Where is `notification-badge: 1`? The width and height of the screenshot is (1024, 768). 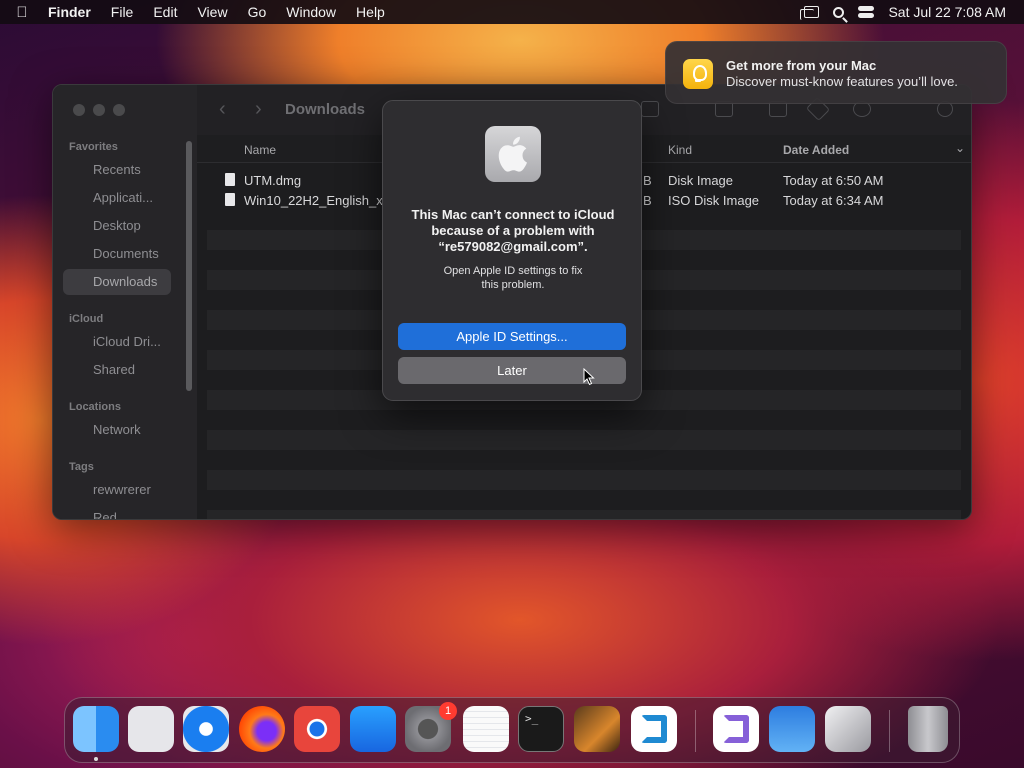 notification-badge: 1 is located at coordinates (448, 711).